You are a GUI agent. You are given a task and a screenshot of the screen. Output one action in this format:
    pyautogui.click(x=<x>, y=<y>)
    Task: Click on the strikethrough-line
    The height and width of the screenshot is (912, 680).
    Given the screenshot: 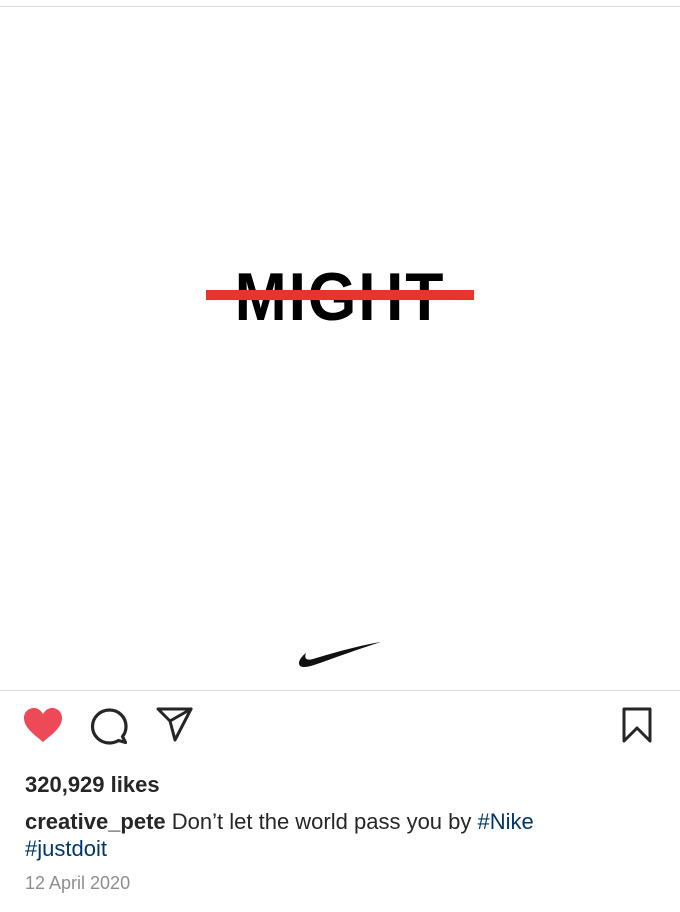 What is the action you would take?
    pyautogui.click(x=340, y=295)
    